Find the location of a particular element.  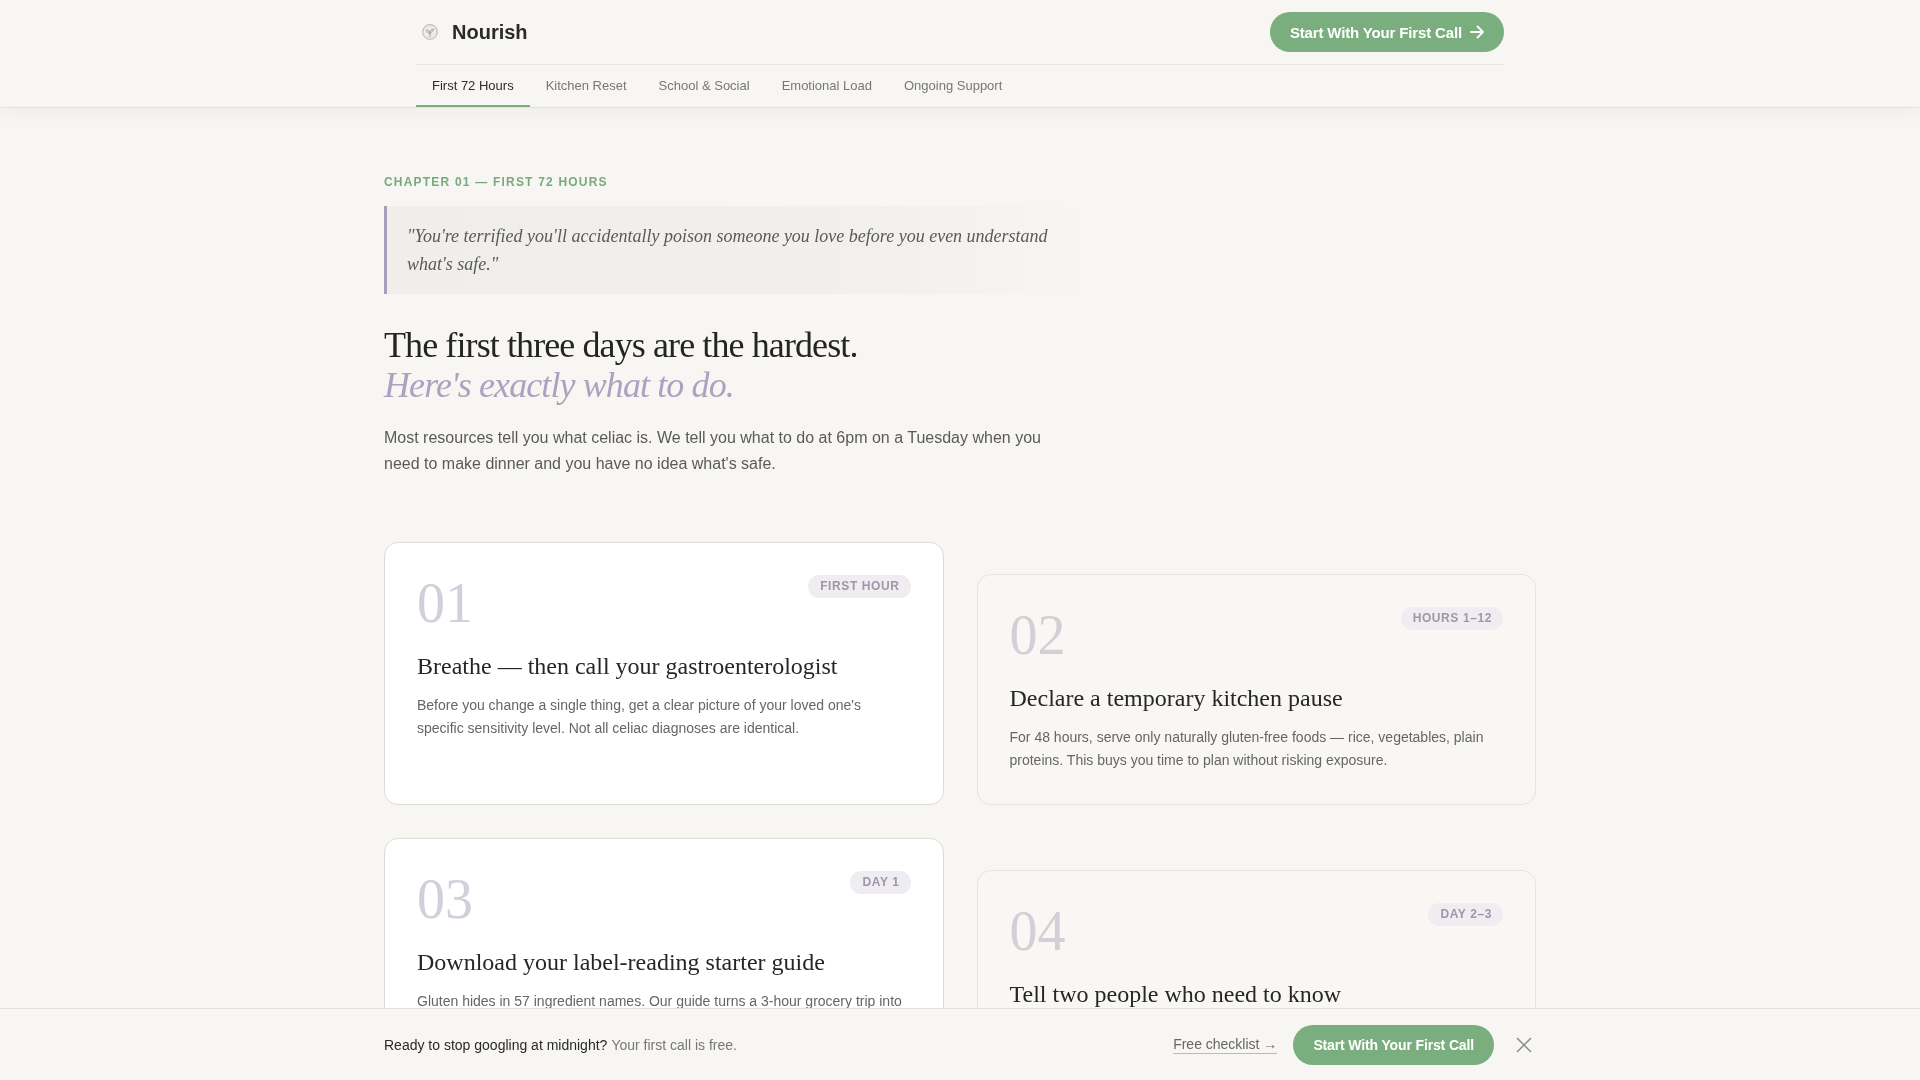

free-checklist-link: Free checklist → is located at coordinates (1225, 1044).